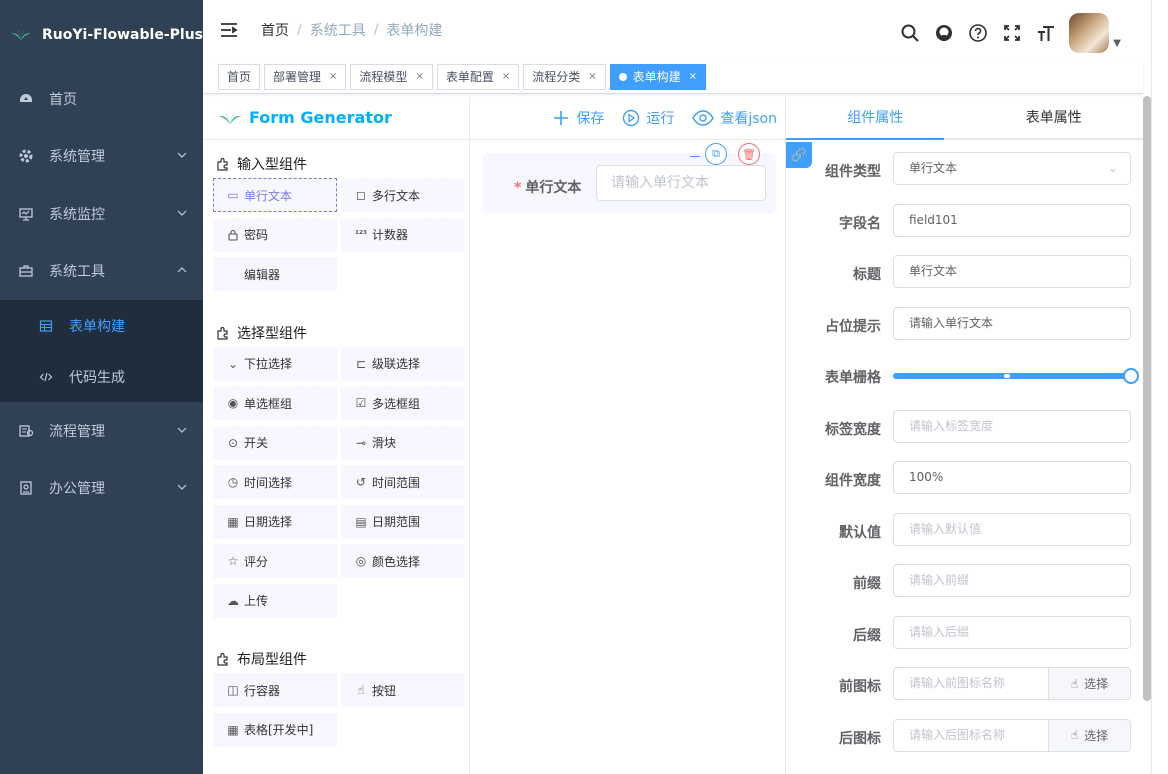 This screenshot has height=774, width=1168. Describe the element at coordinates (910, 33) in the screenshot. I see `search-icon` at that location.